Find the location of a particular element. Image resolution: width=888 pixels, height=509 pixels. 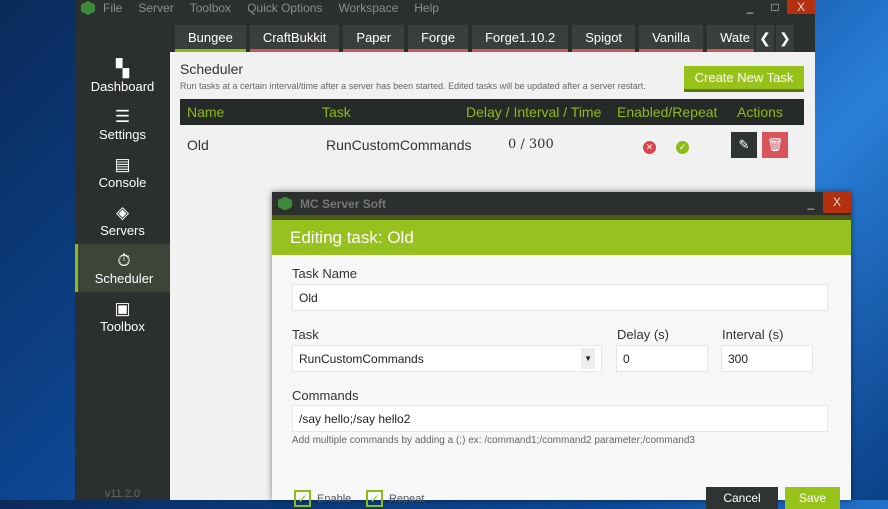

dashboard-icon: ▚ is located at coordinates (122, 68).